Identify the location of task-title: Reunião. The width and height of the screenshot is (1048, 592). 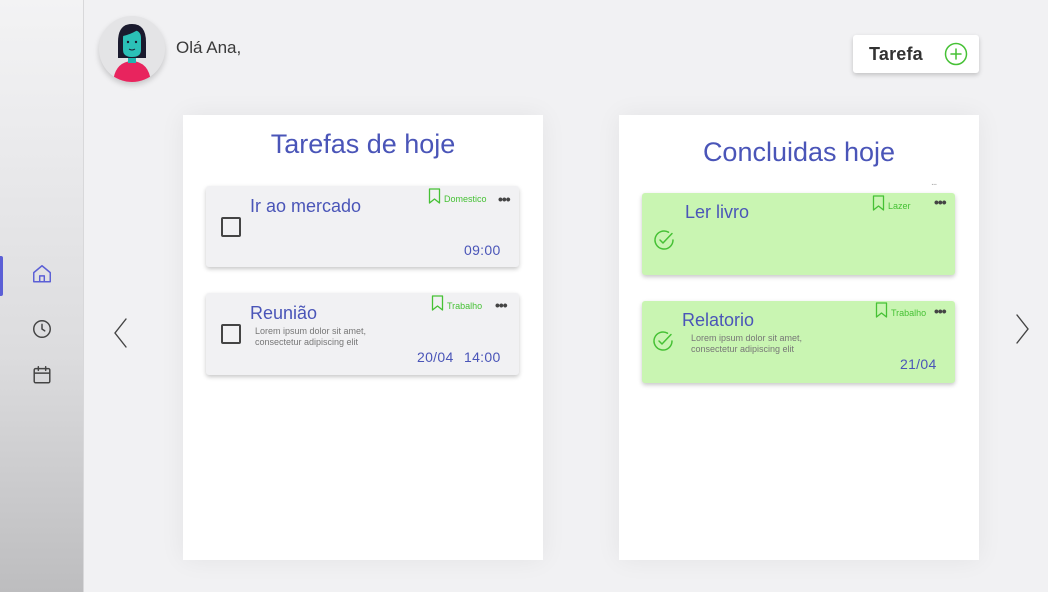
(284, 313).